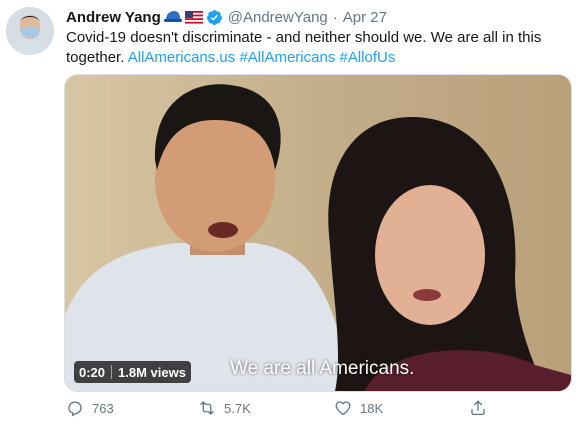 The width and height of the screenshot is (584, 433). I want to click on avatar-image, so click(30, 31).